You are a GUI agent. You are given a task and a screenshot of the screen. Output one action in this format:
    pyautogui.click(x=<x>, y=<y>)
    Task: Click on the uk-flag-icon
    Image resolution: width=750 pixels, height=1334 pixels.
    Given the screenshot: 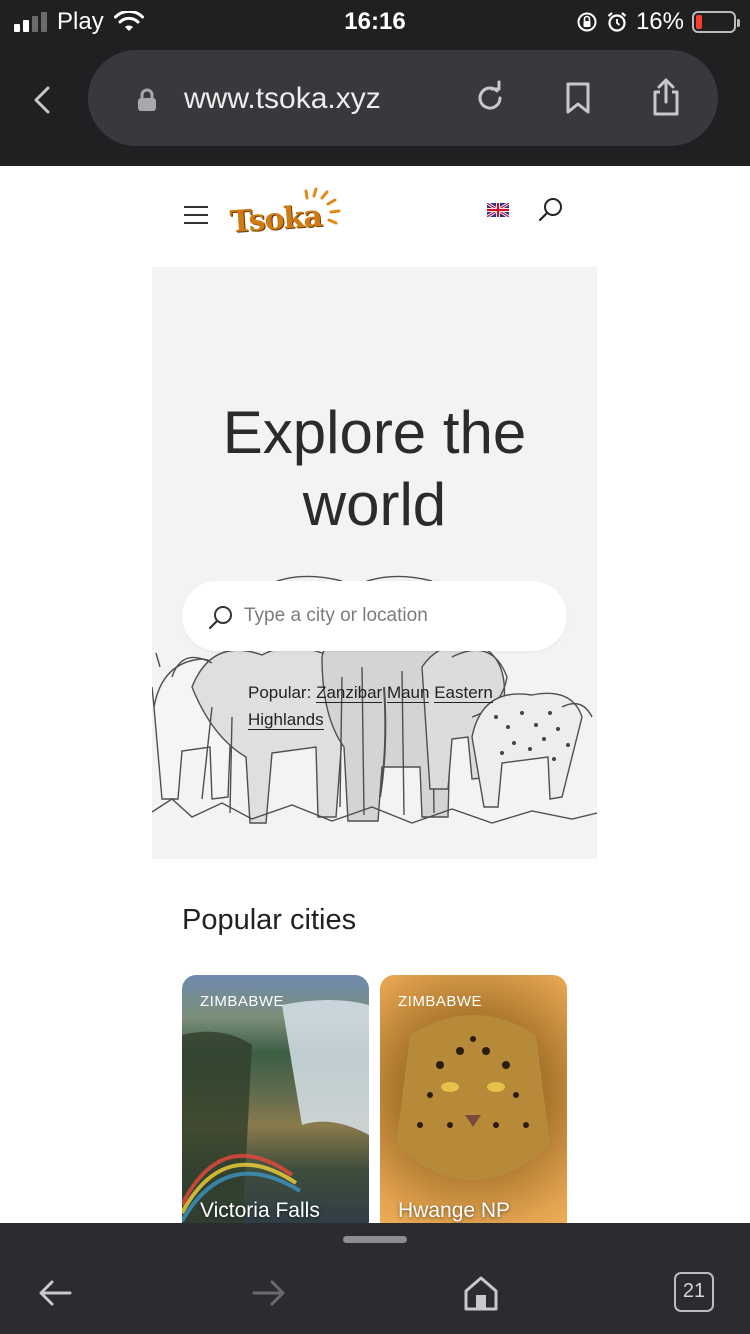 What is the action you would take?
    pyautogui.click(x=498, y=210)
    